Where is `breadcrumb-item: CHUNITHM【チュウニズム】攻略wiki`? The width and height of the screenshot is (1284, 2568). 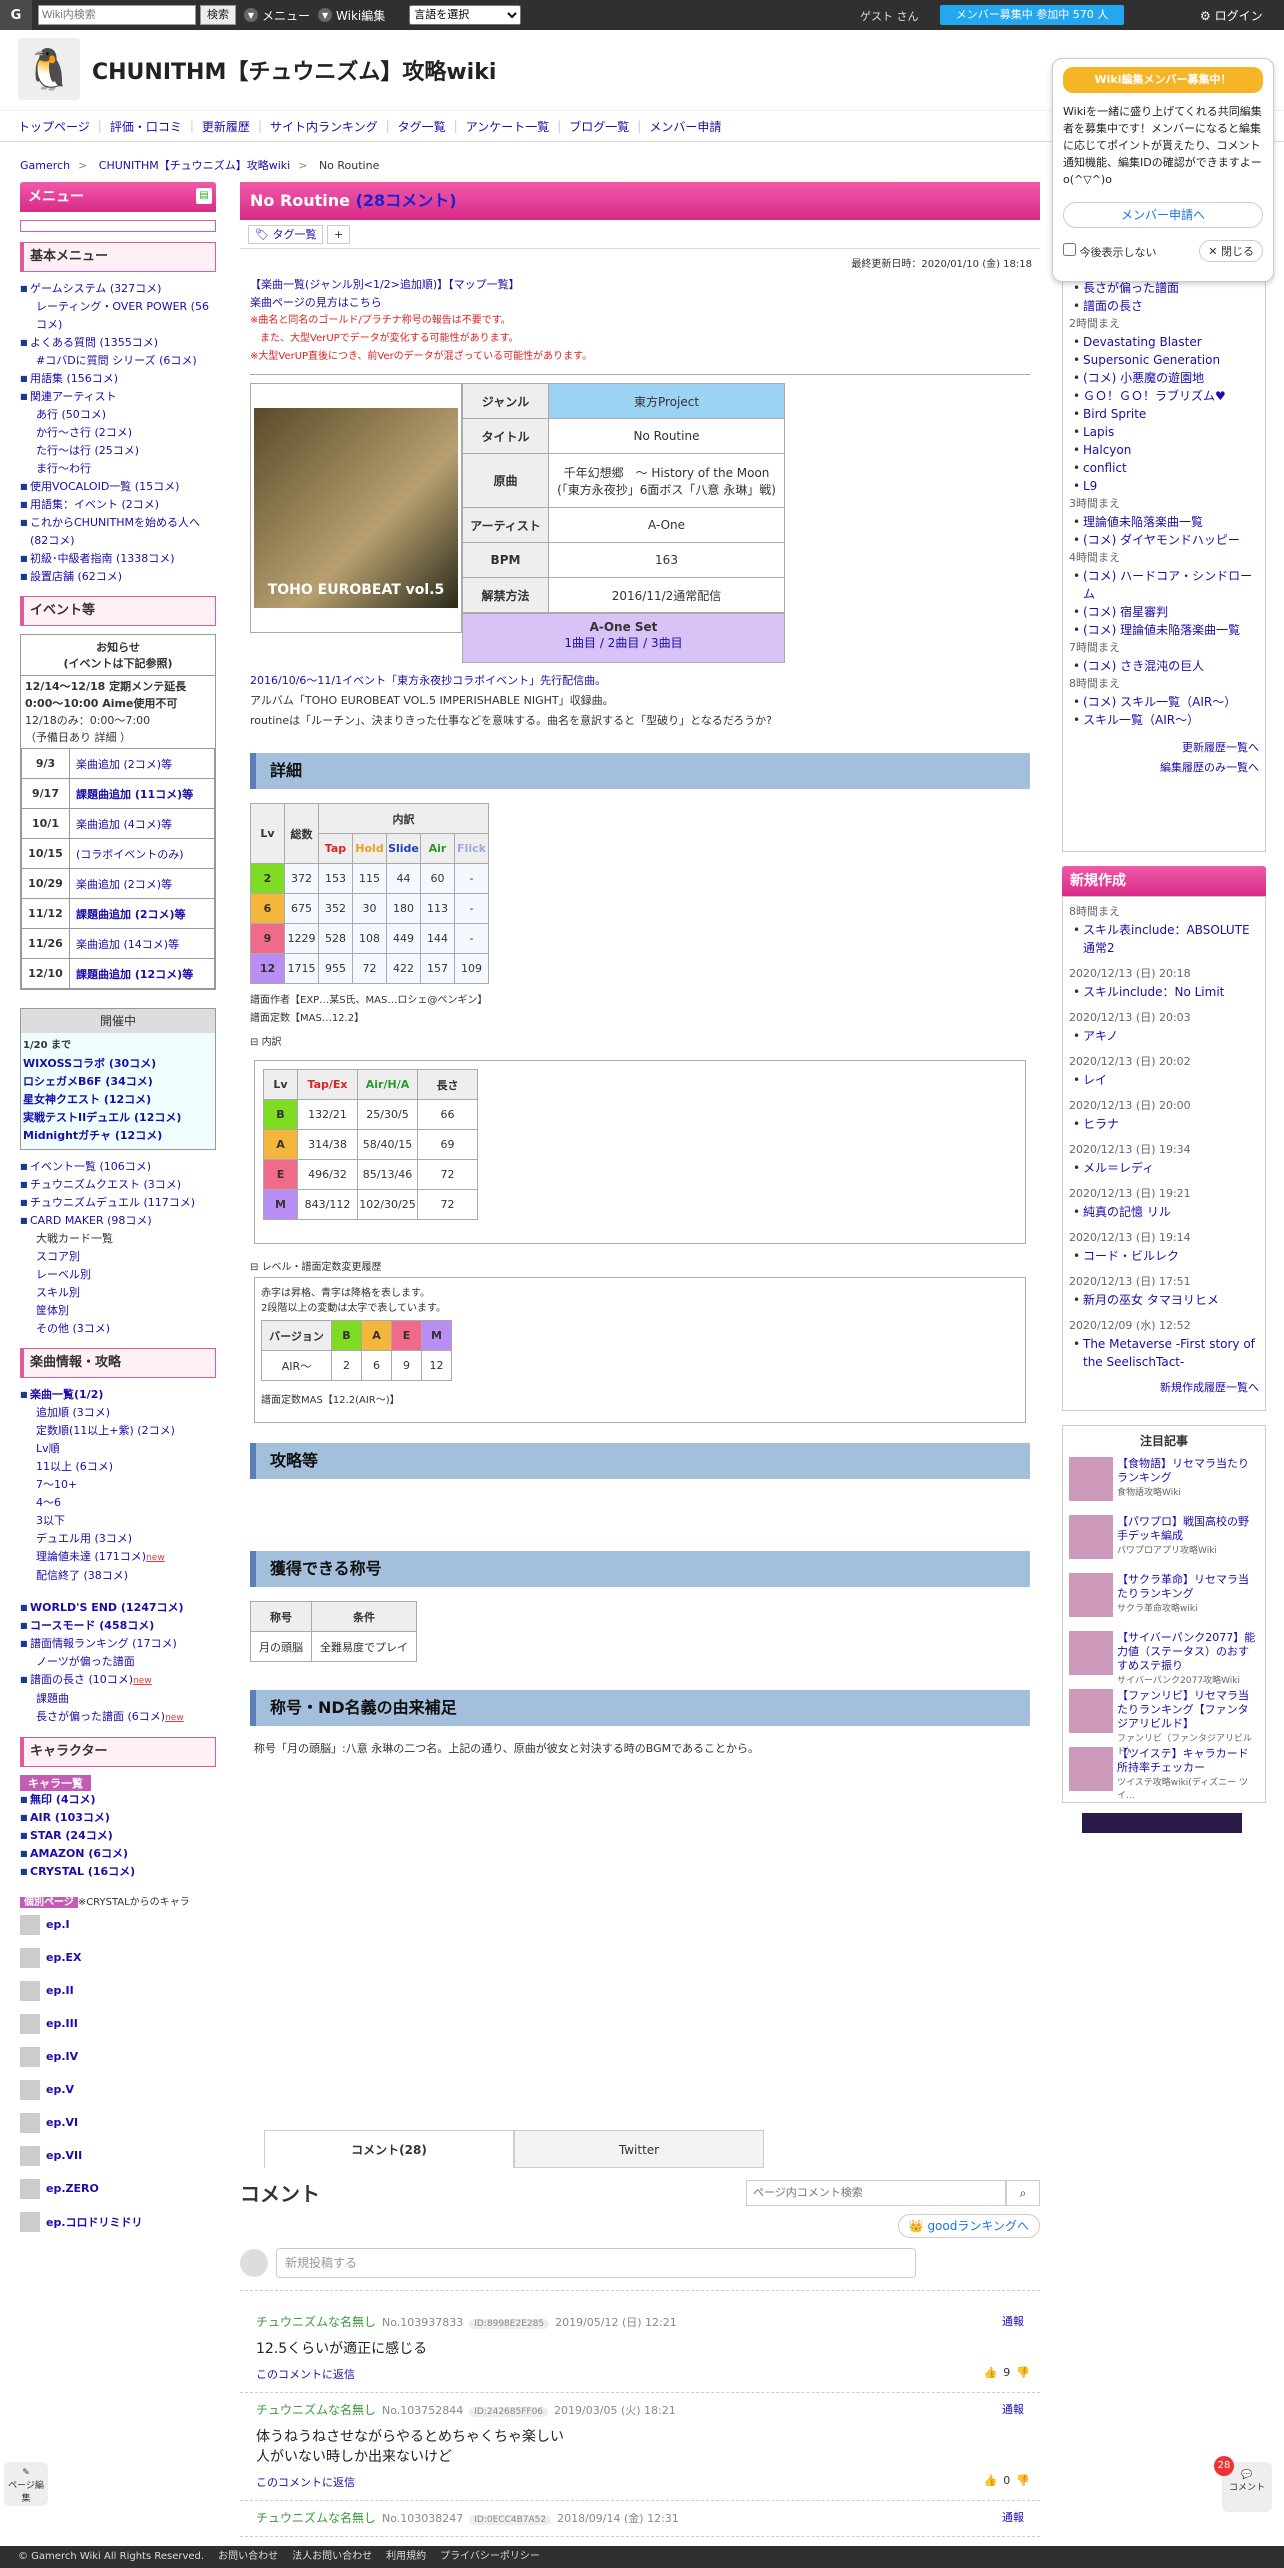
breadcrumb-item: CHUNITHM【チュウニズム】攻略wiki is located at coordinates (194, 165).